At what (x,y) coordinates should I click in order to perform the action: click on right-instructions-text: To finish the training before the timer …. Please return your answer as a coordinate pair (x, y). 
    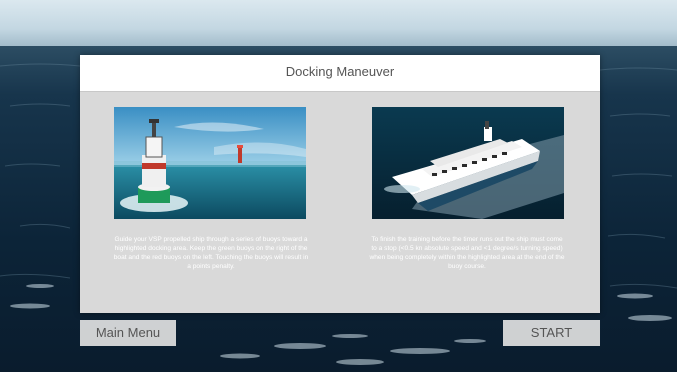
    Looking at the image, I should click on (467, 253).